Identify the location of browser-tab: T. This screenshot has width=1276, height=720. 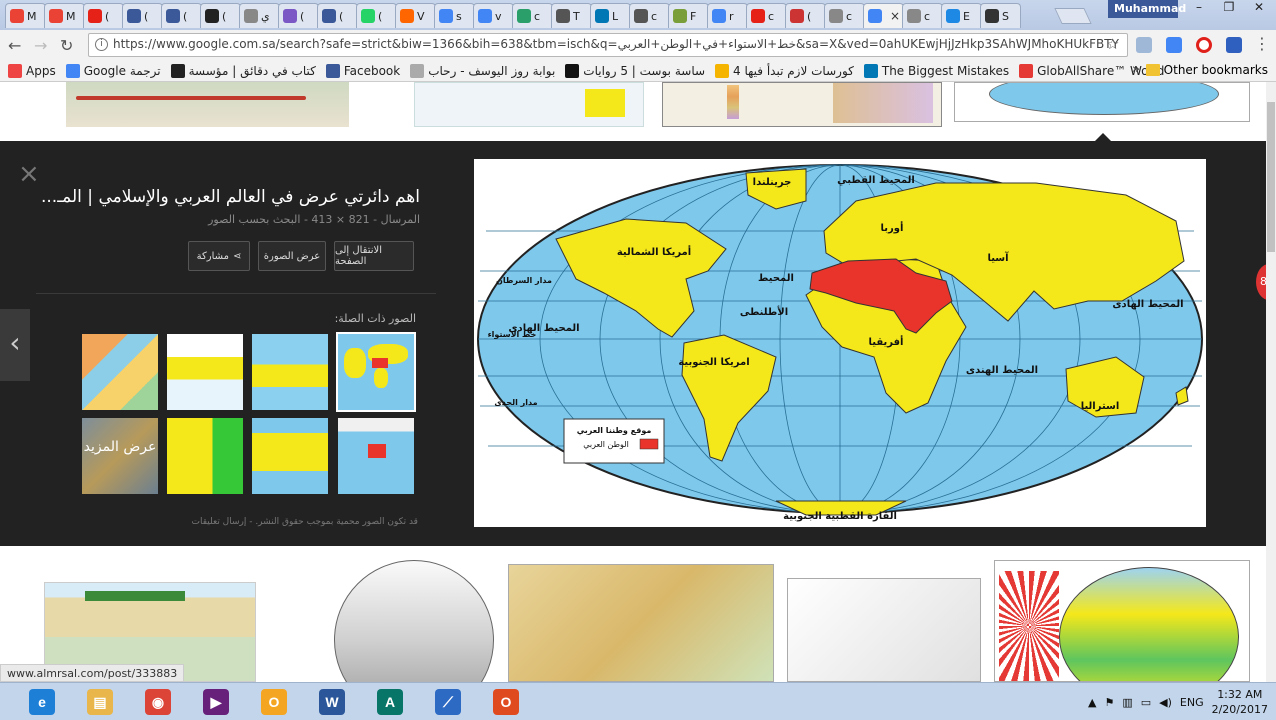
(571, 15).